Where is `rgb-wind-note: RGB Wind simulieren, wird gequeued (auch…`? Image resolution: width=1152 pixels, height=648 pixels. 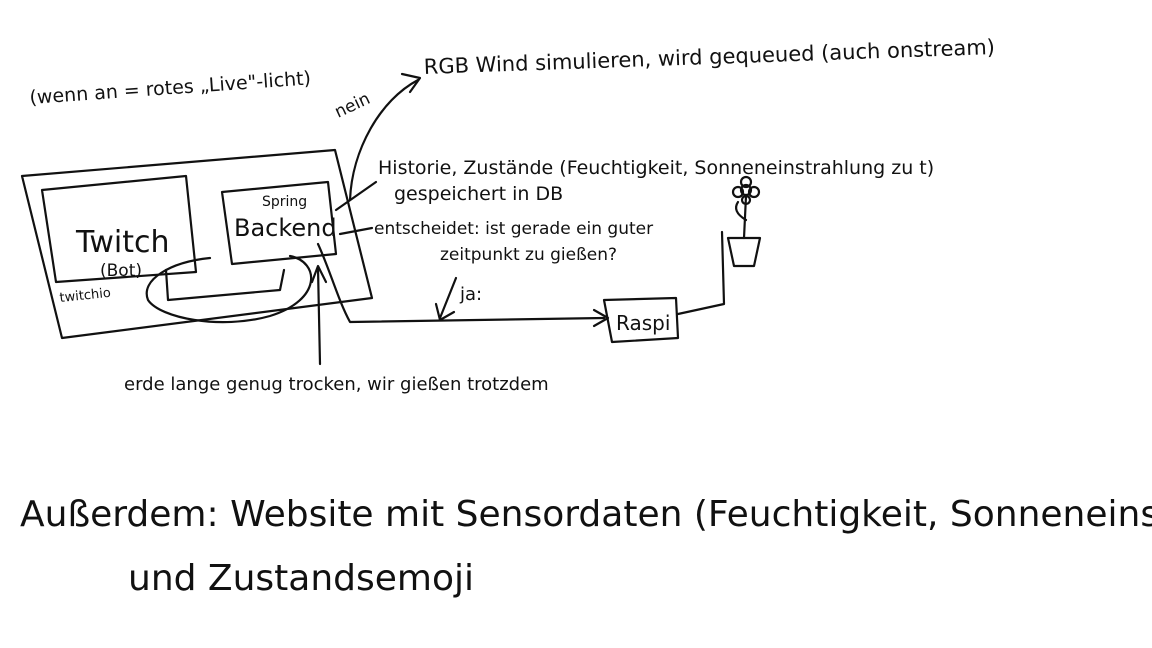
rgb-wind-note: RGB Wind simulieren, wird gequeued (auch… is located at coordinates (709, 57).